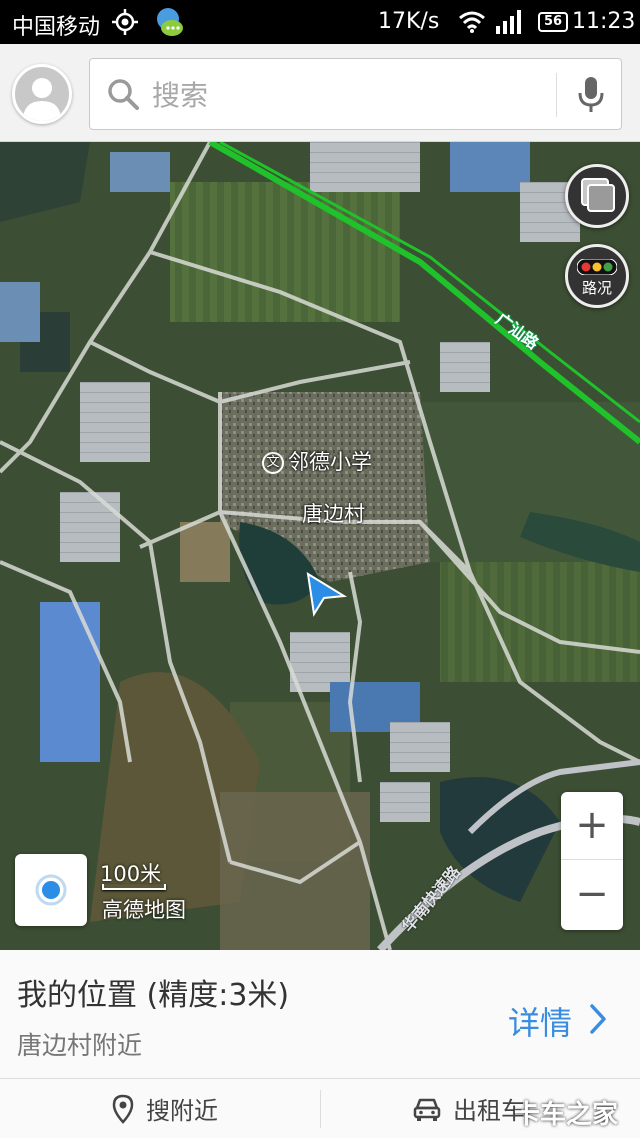 The width and height of the screenshot is (640, 1138). I want to click on microphone-icon, so click(591, 95).